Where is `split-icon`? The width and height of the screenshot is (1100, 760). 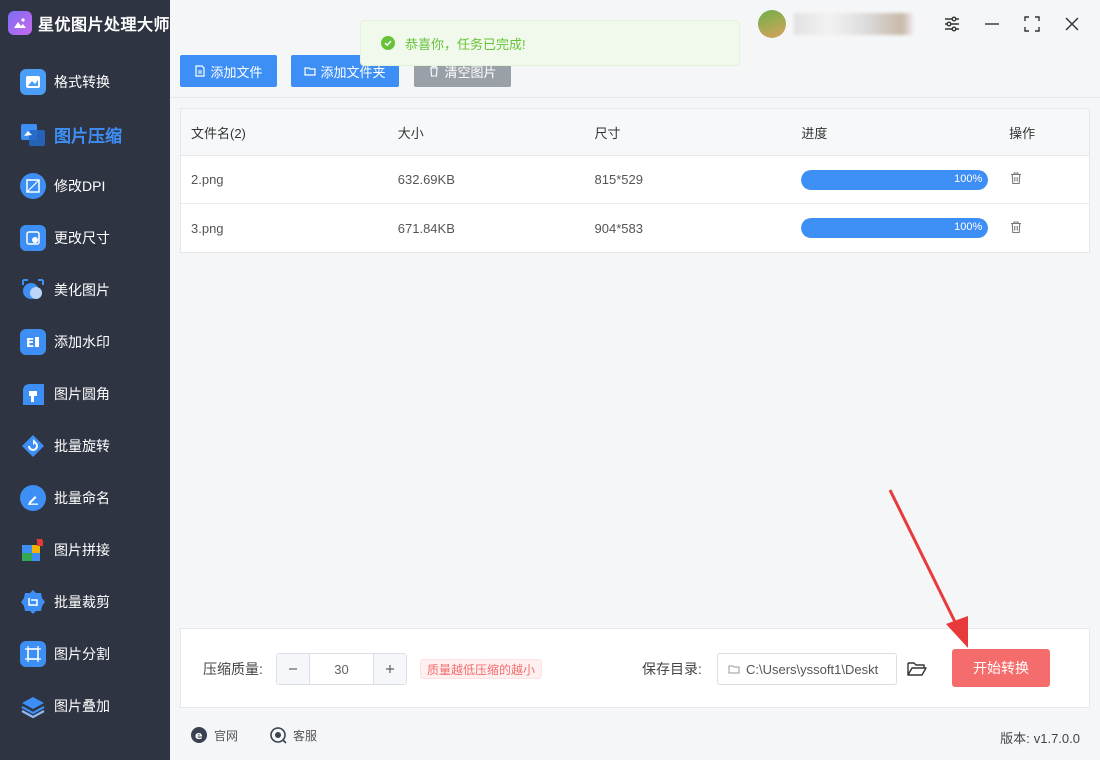
split-icon is located at coordinates (33, 654).